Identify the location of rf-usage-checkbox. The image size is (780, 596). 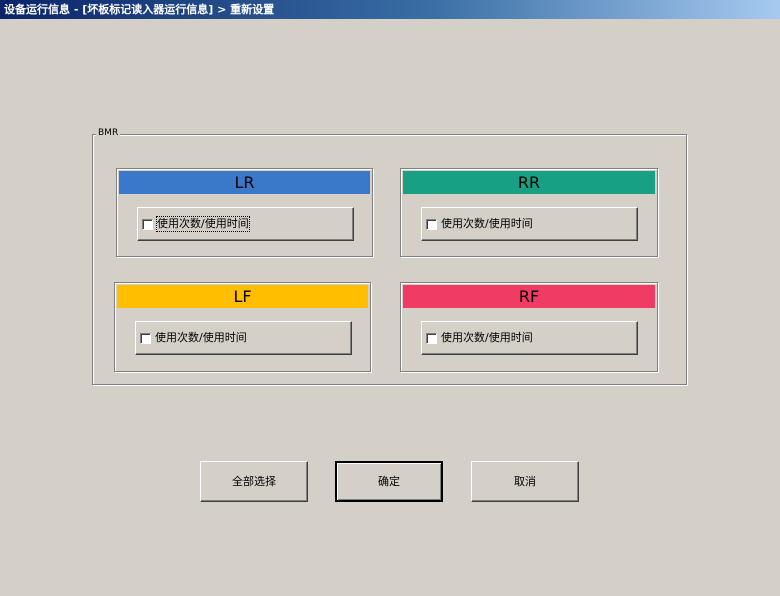
(431, 338).